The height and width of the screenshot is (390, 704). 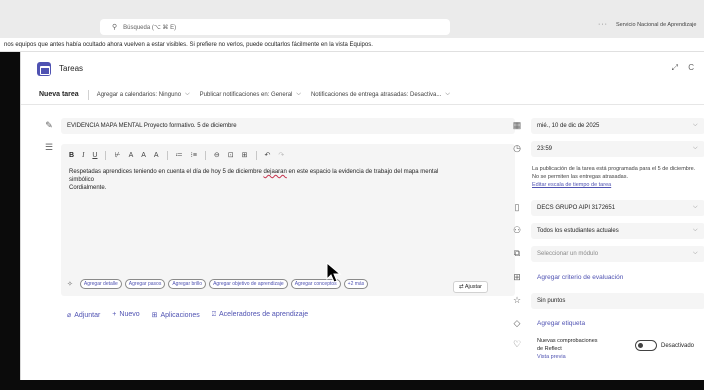 I want to click on learning-accelerators-label: Aceleradores de aprendizaje, so click(x=264, y=314).